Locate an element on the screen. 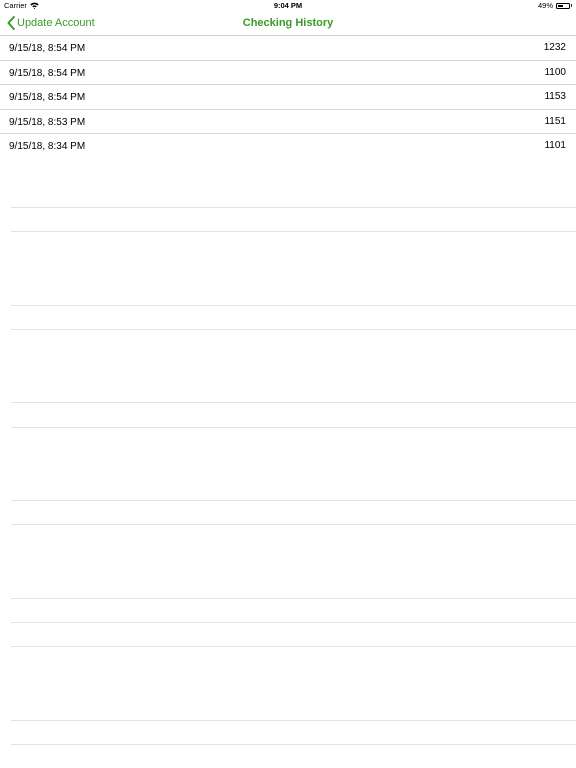  battery-tip is located at coordinates (571, 5).